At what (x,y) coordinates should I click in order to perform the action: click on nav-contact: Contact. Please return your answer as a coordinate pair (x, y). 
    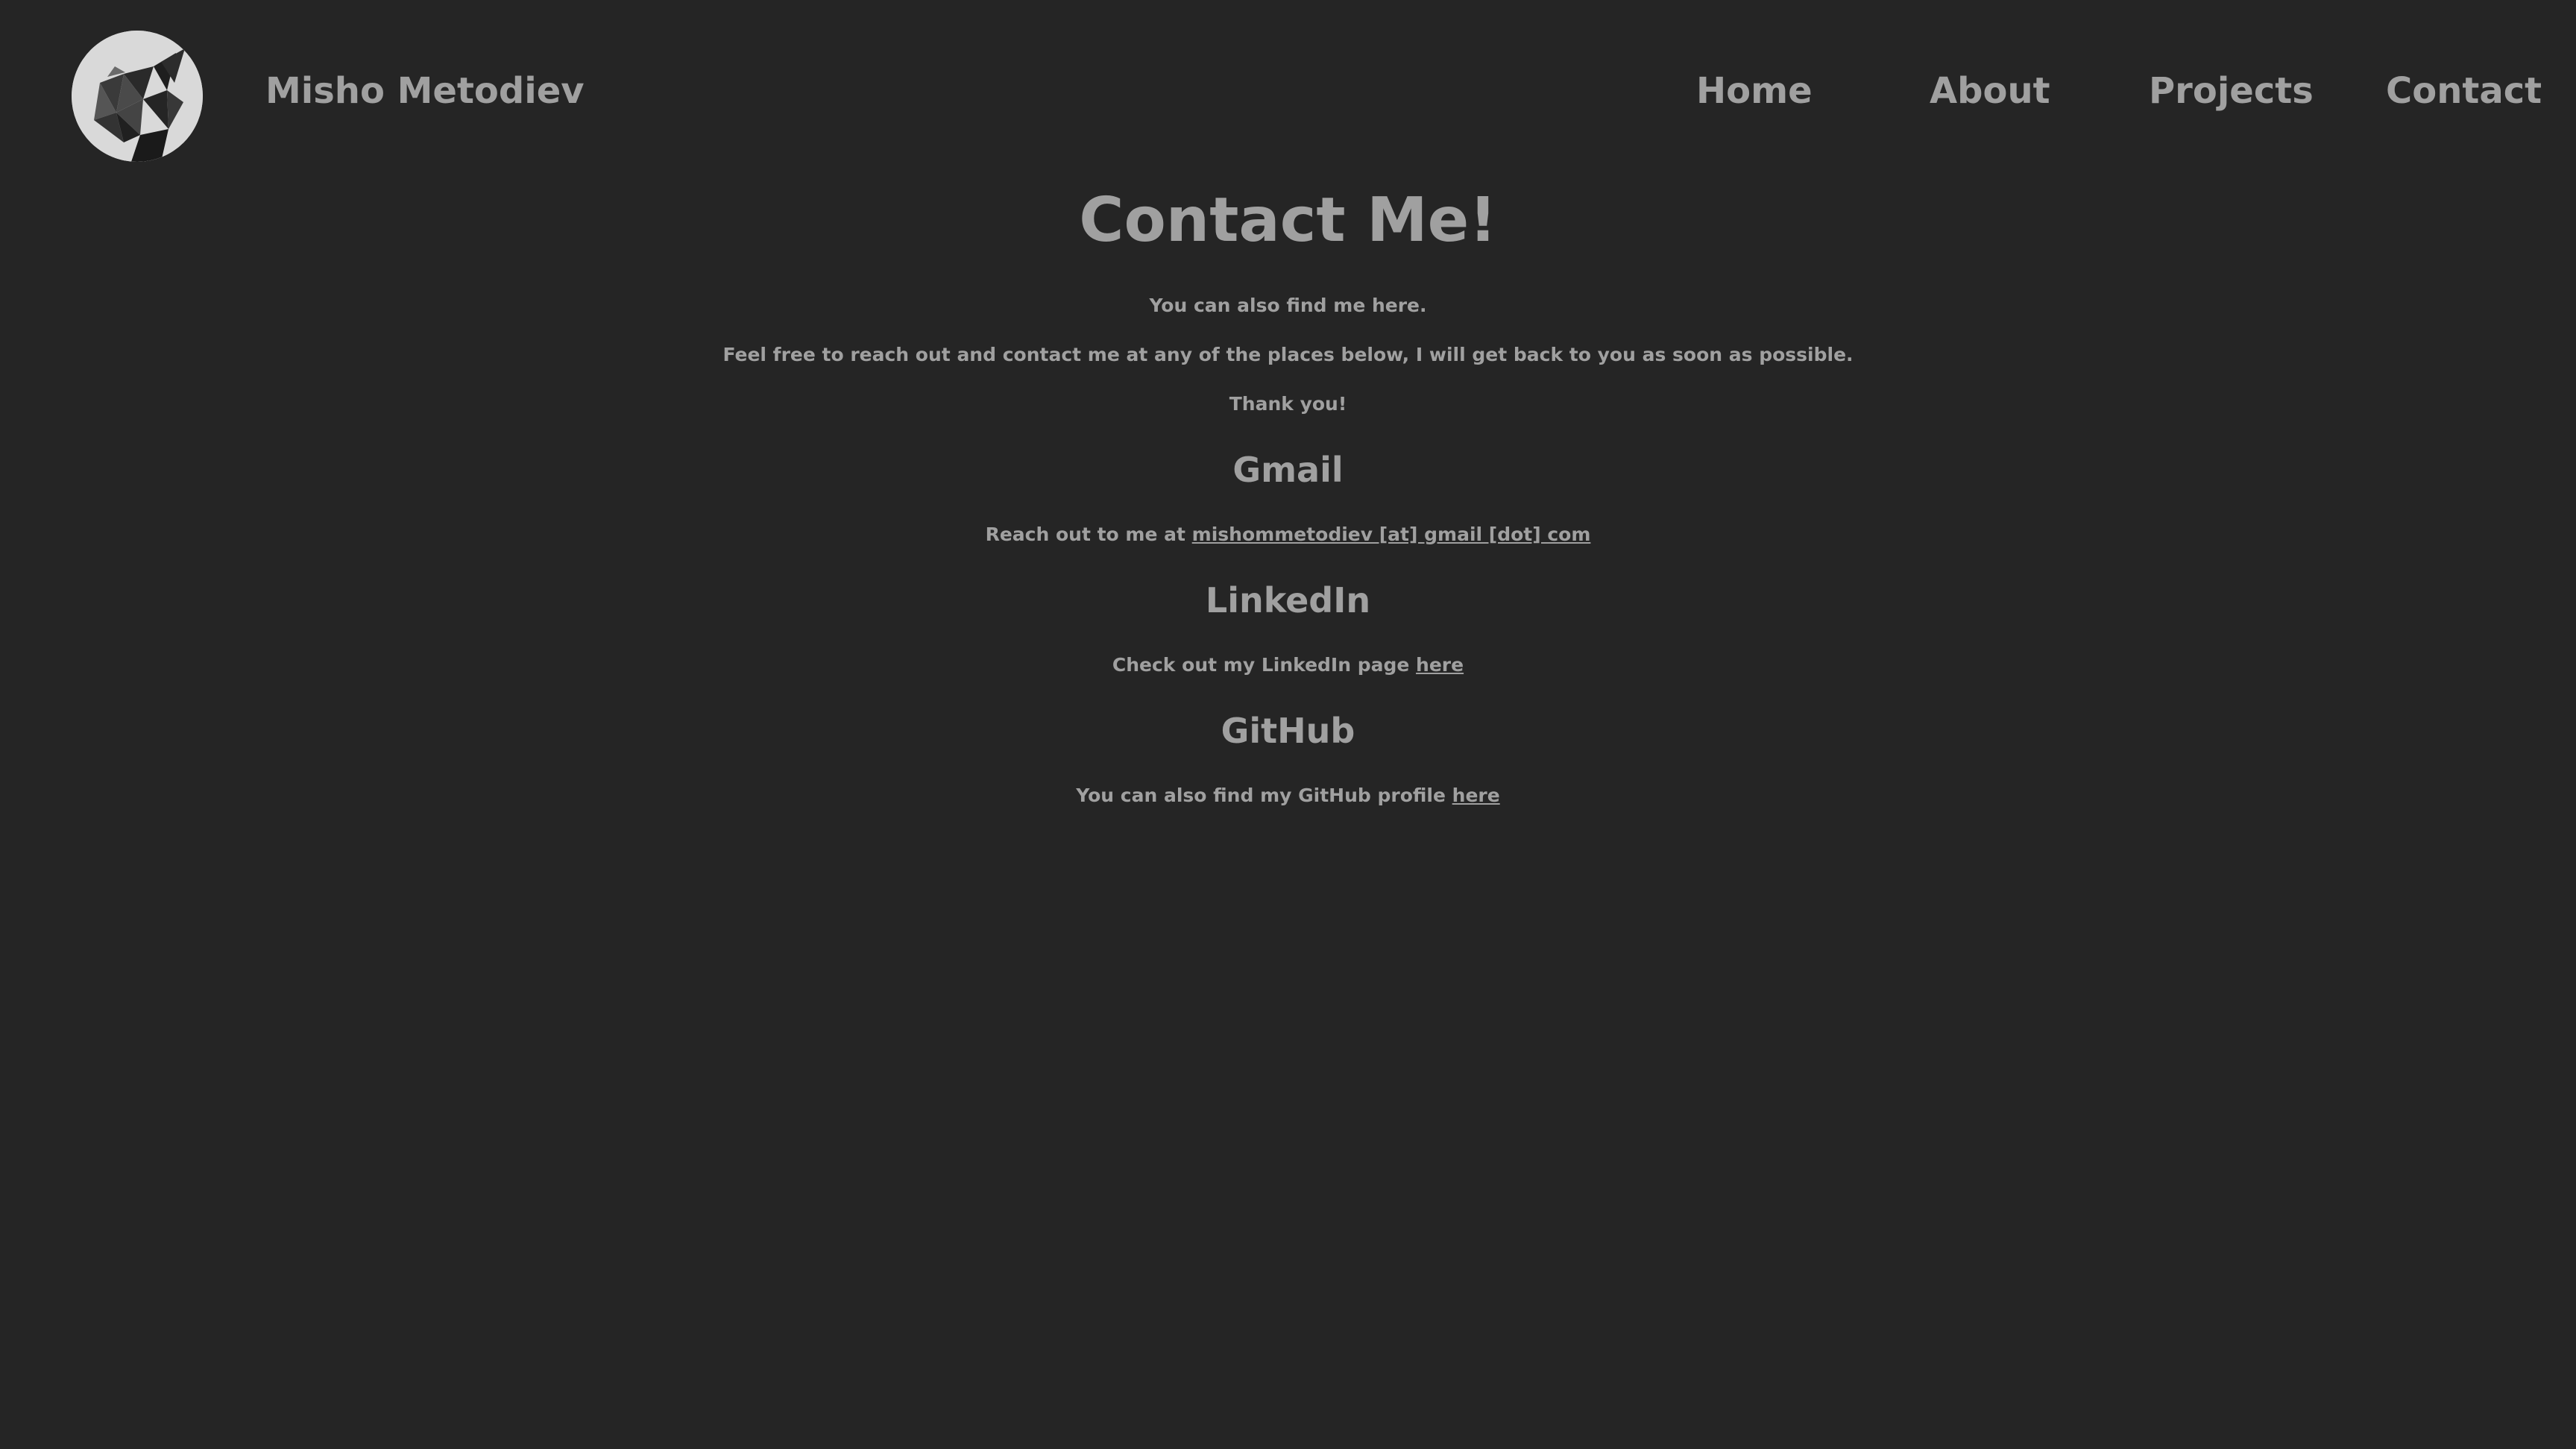
    Looking at the image, I should click on (2464, 91).